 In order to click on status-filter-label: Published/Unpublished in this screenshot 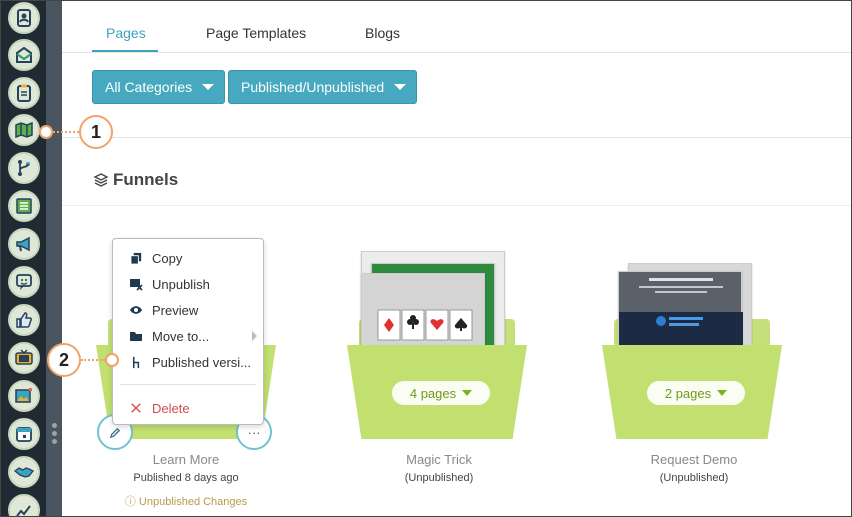, I will do `click(313, 87)`.